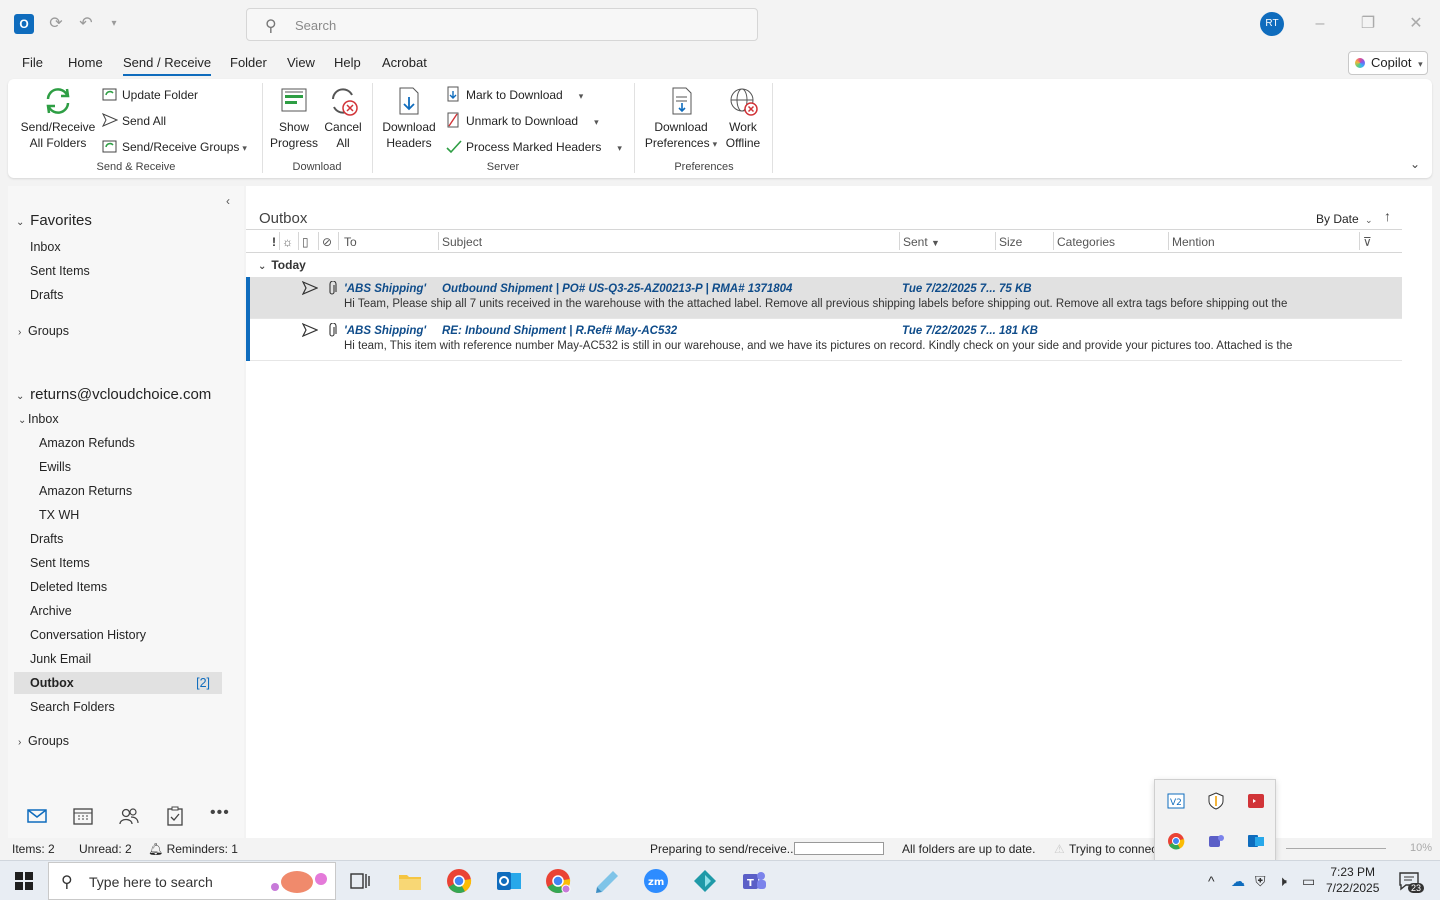 This screenshot has height=900, width=1440. Describe the element at coordinates (51, 611) in the screenshot. I see `folder-archive: Archive` at that location.